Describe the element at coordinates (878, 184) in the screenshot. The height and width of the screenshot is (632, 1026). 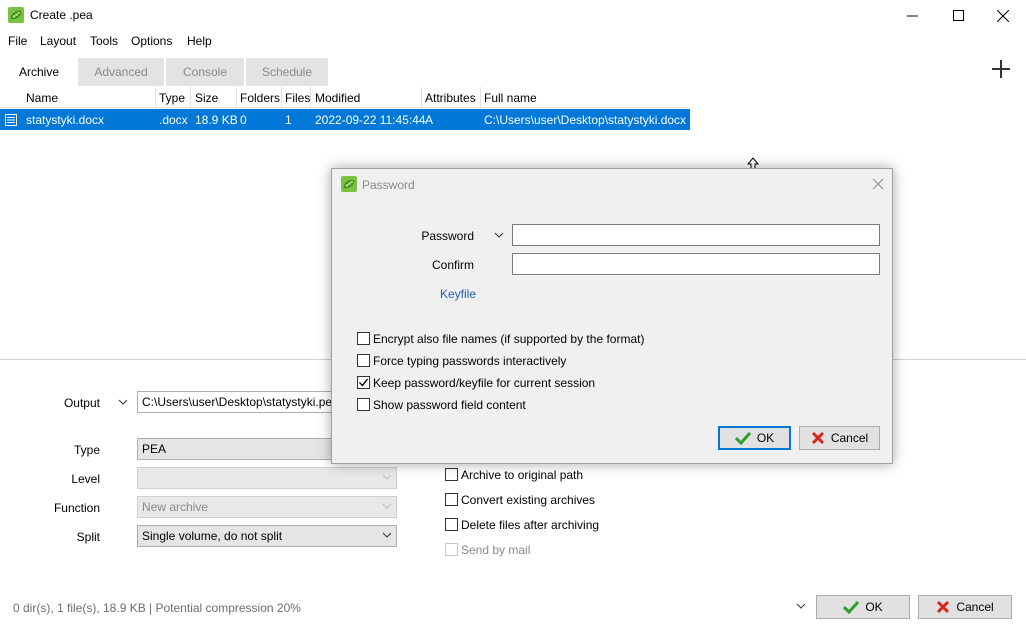
I see `dialog-close-icon` at that location.